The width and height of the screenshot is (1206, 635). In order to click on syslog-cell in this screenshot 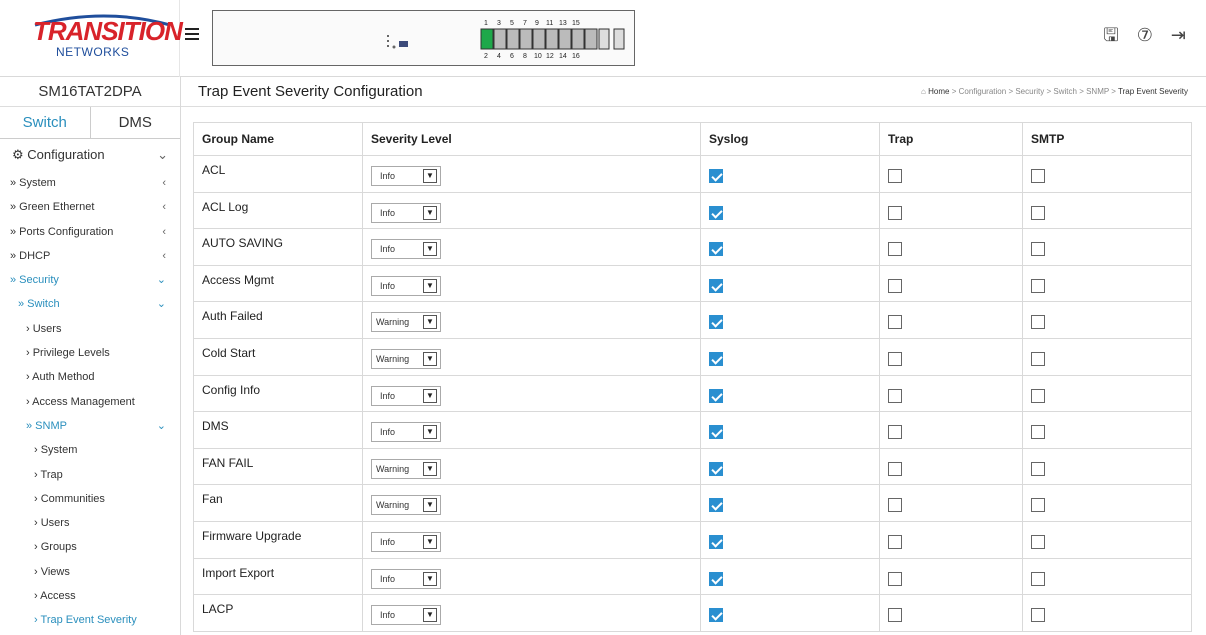, I will do `click(790, 174)`.